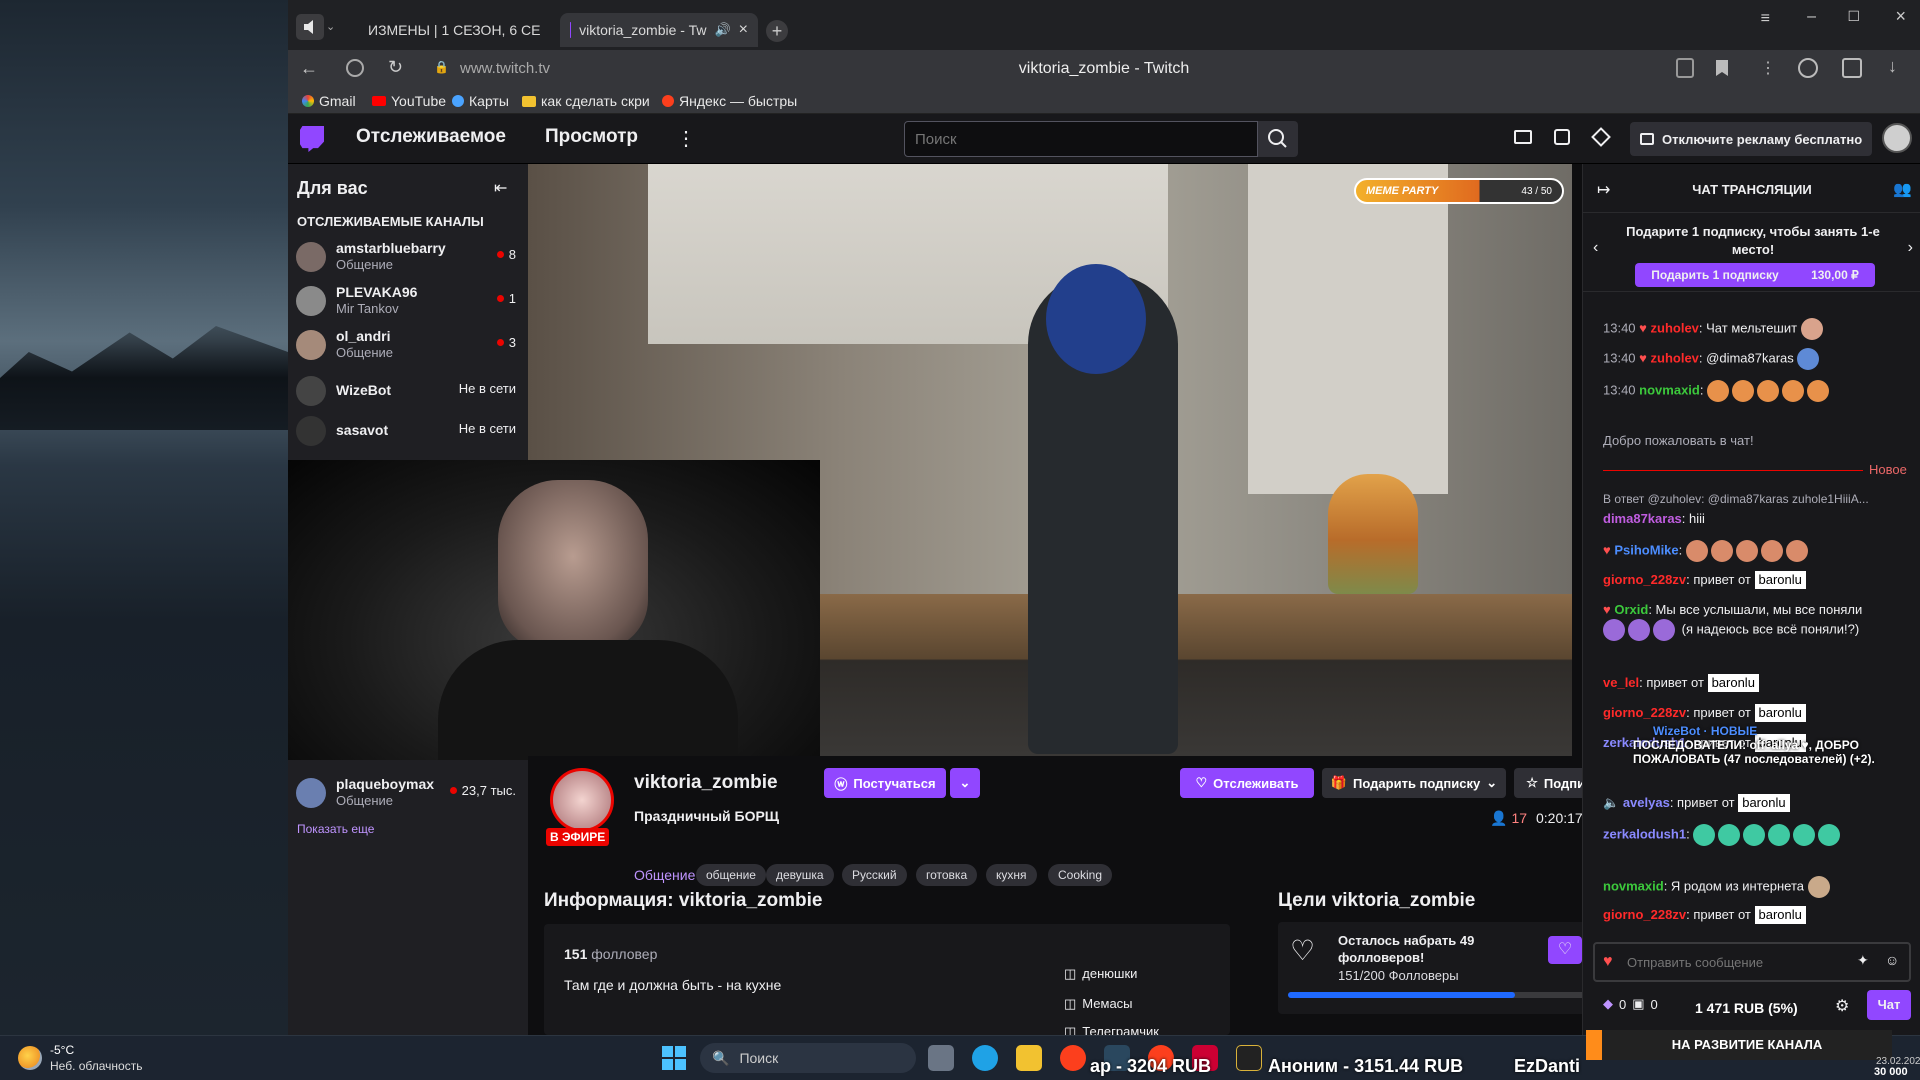 The width and height of the screenshot is (1920, 1080). What do you see at coordinates (731, 875) in the screenshot?
I see `tag: общение` at bounding box center [731, 875].